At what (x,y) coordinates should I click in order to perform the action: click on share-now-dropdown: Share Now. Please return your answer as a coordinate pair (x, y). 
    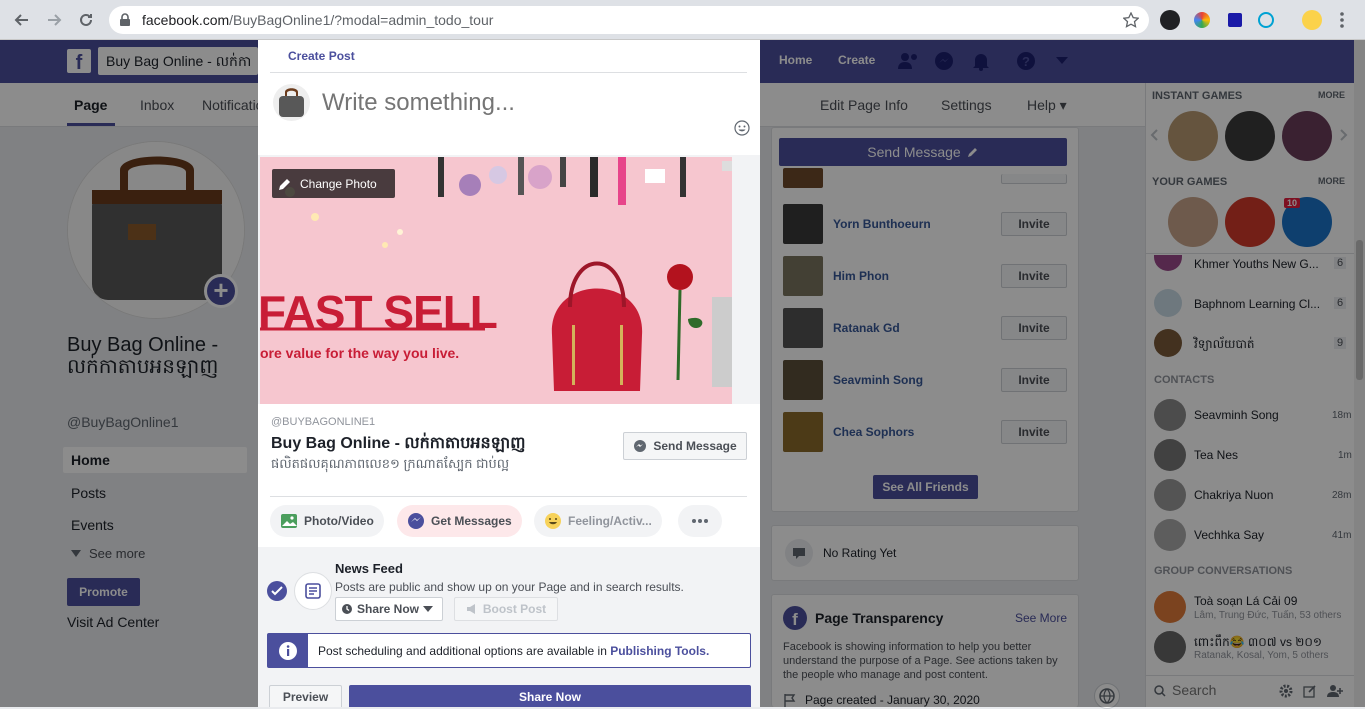
    Looking at the image, I should click on (389, 609).